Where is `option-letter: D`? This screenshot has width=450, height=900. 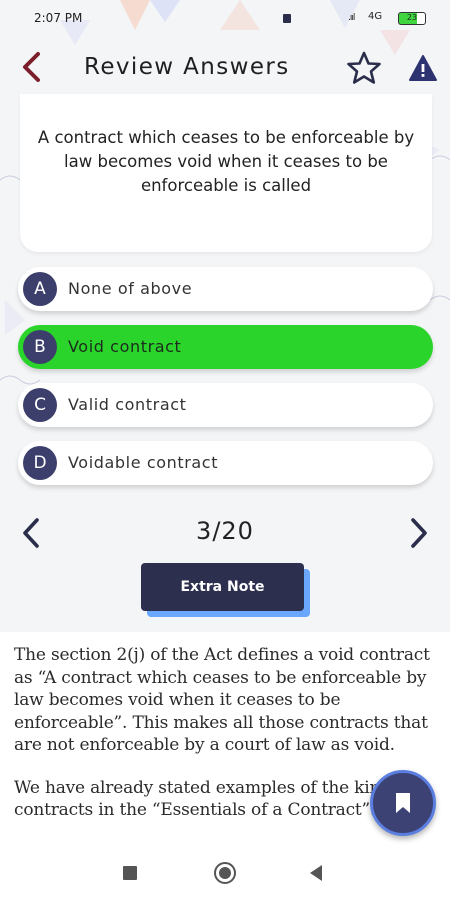 option-letter: D is located at coordinates (40, 463).